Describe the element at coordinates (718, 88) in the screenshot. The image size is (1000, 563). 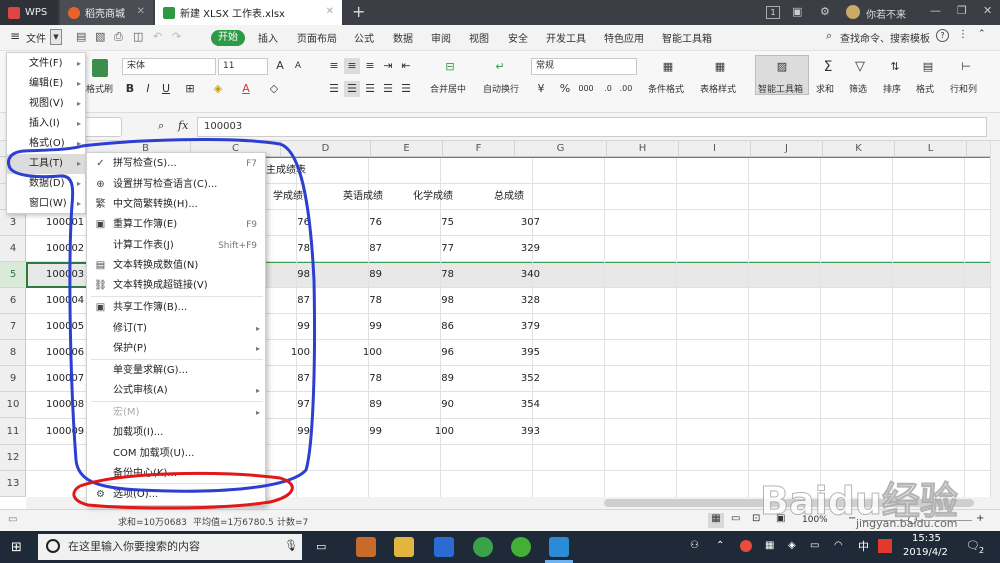
I see `table-style-button: 表格样式` at that location.